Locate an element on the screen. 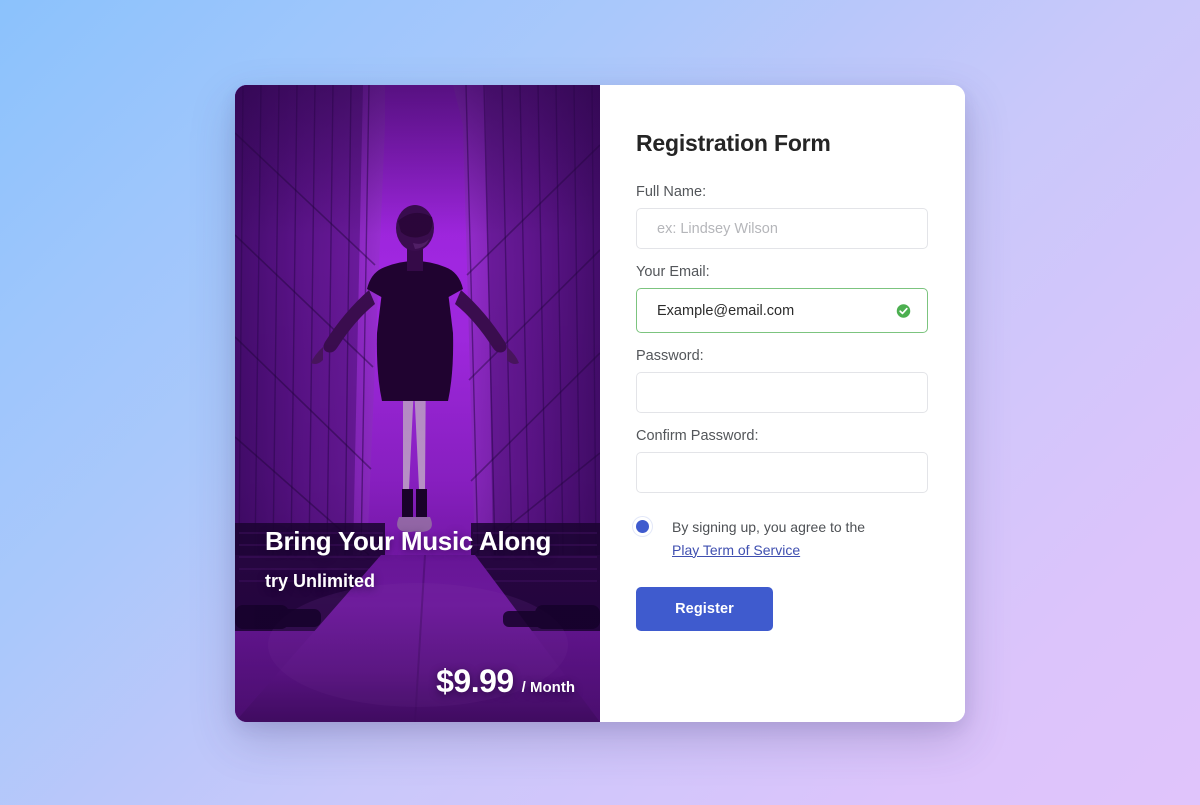  terms-radio-button is located at coordinates (642, 526).